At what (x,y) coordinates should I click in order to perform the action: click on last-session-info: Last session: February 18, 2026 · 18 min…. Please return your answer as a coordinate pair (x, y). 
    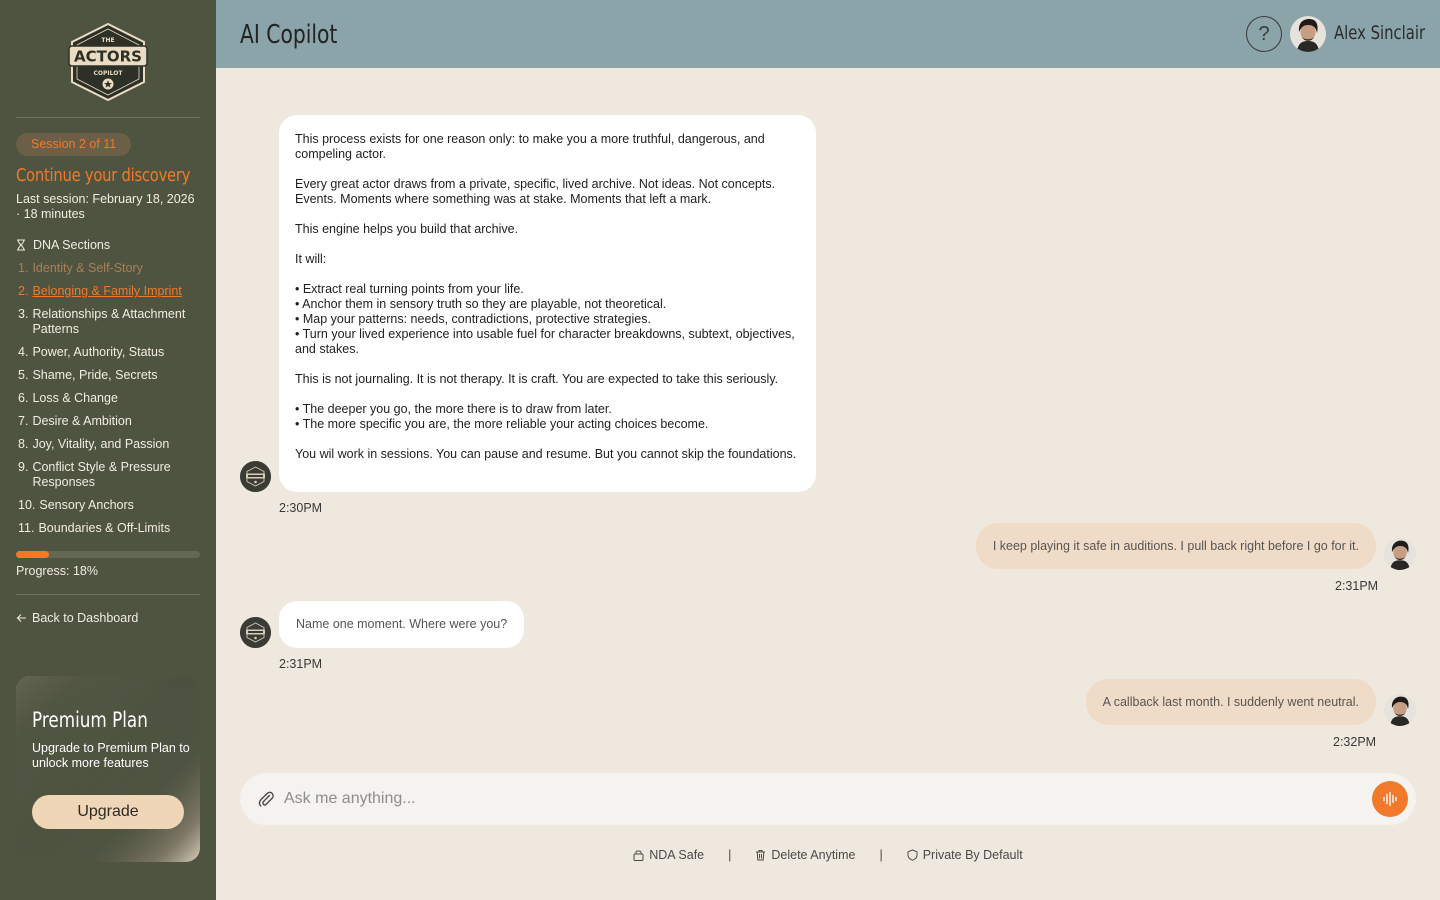
    Looking at the image, I should click on (105, 206).